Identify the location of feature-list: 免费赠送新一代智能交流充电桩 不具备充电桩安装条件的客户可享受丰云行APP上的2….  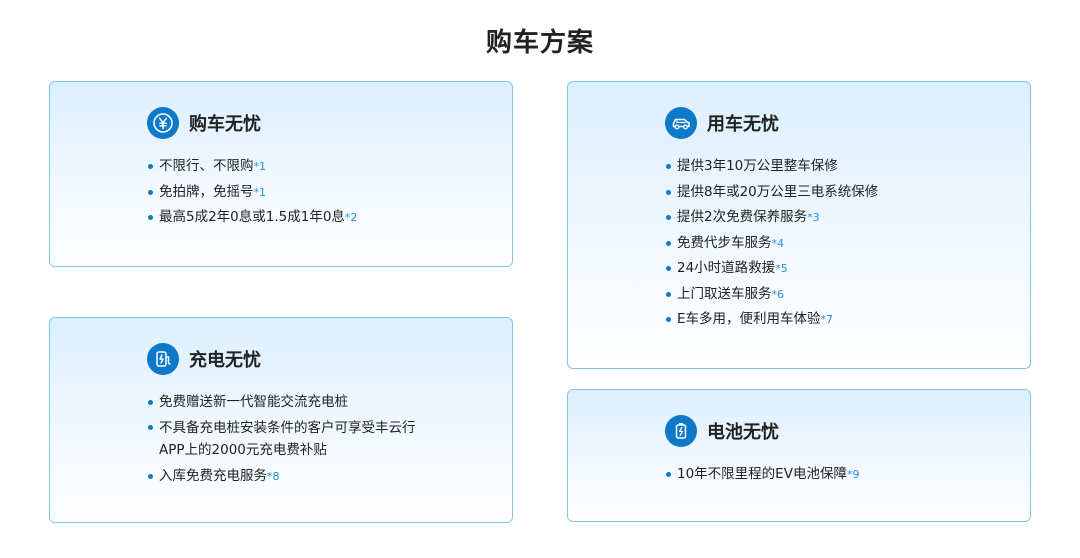
(288, 439).